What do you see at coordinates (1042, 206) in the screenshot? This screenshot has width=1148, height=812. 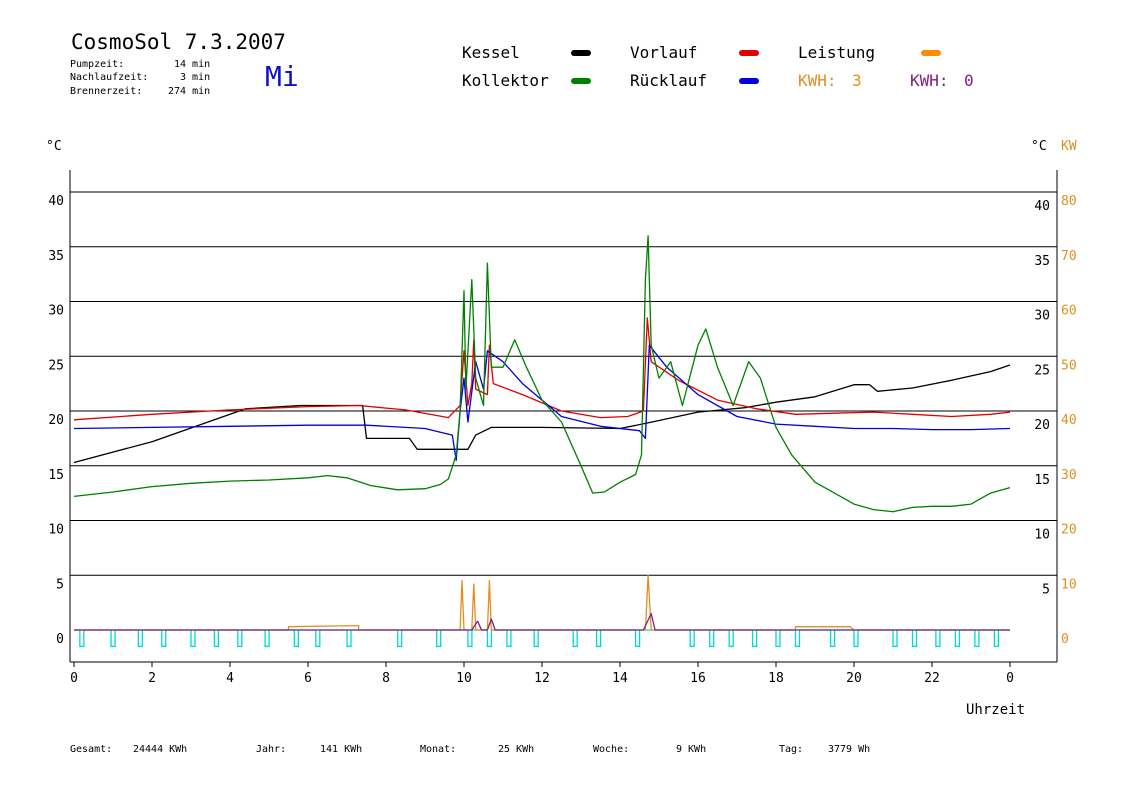 I see `y-right-tick-label: 40` at bounding box center [1042, 206].